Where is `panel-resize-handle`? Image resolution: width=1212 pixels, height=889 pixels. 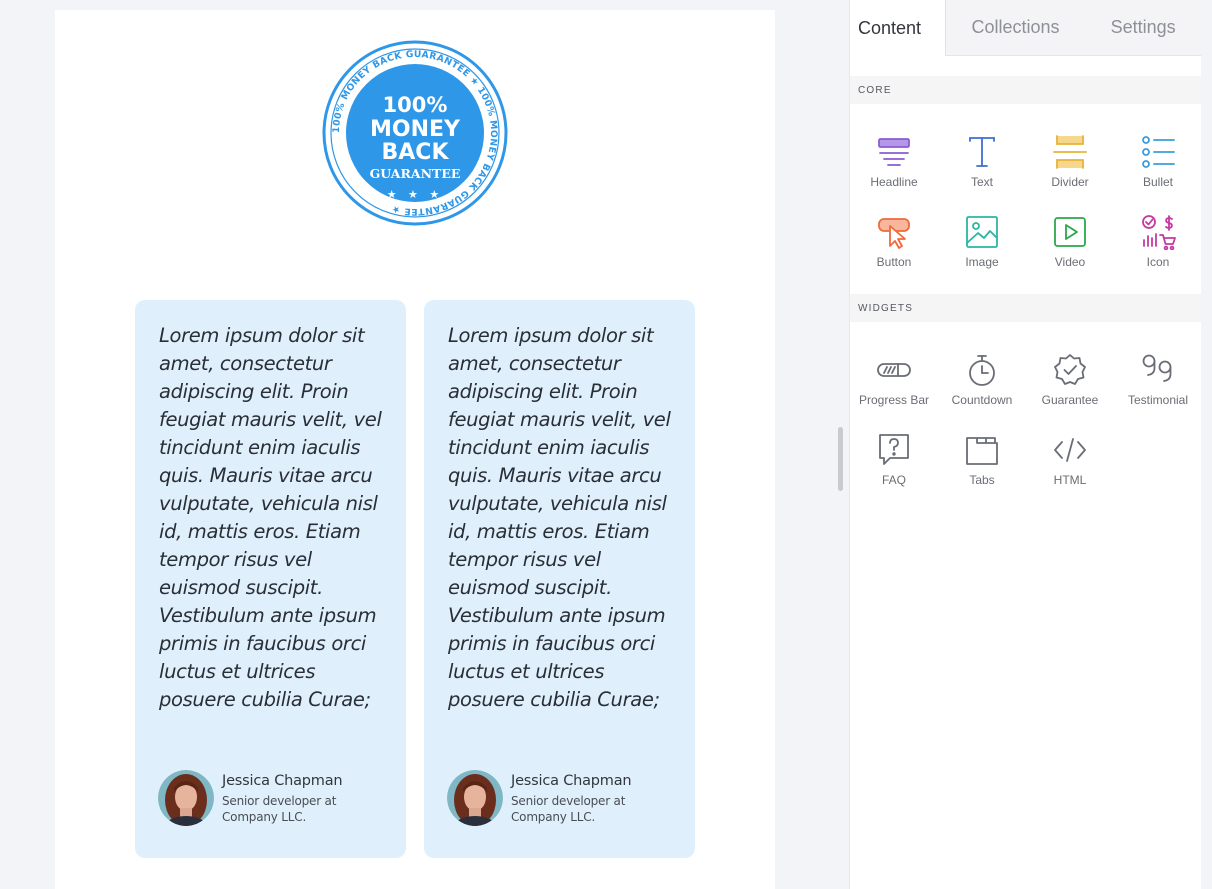
panel-resize-handle is located at coordinates (840, 459).